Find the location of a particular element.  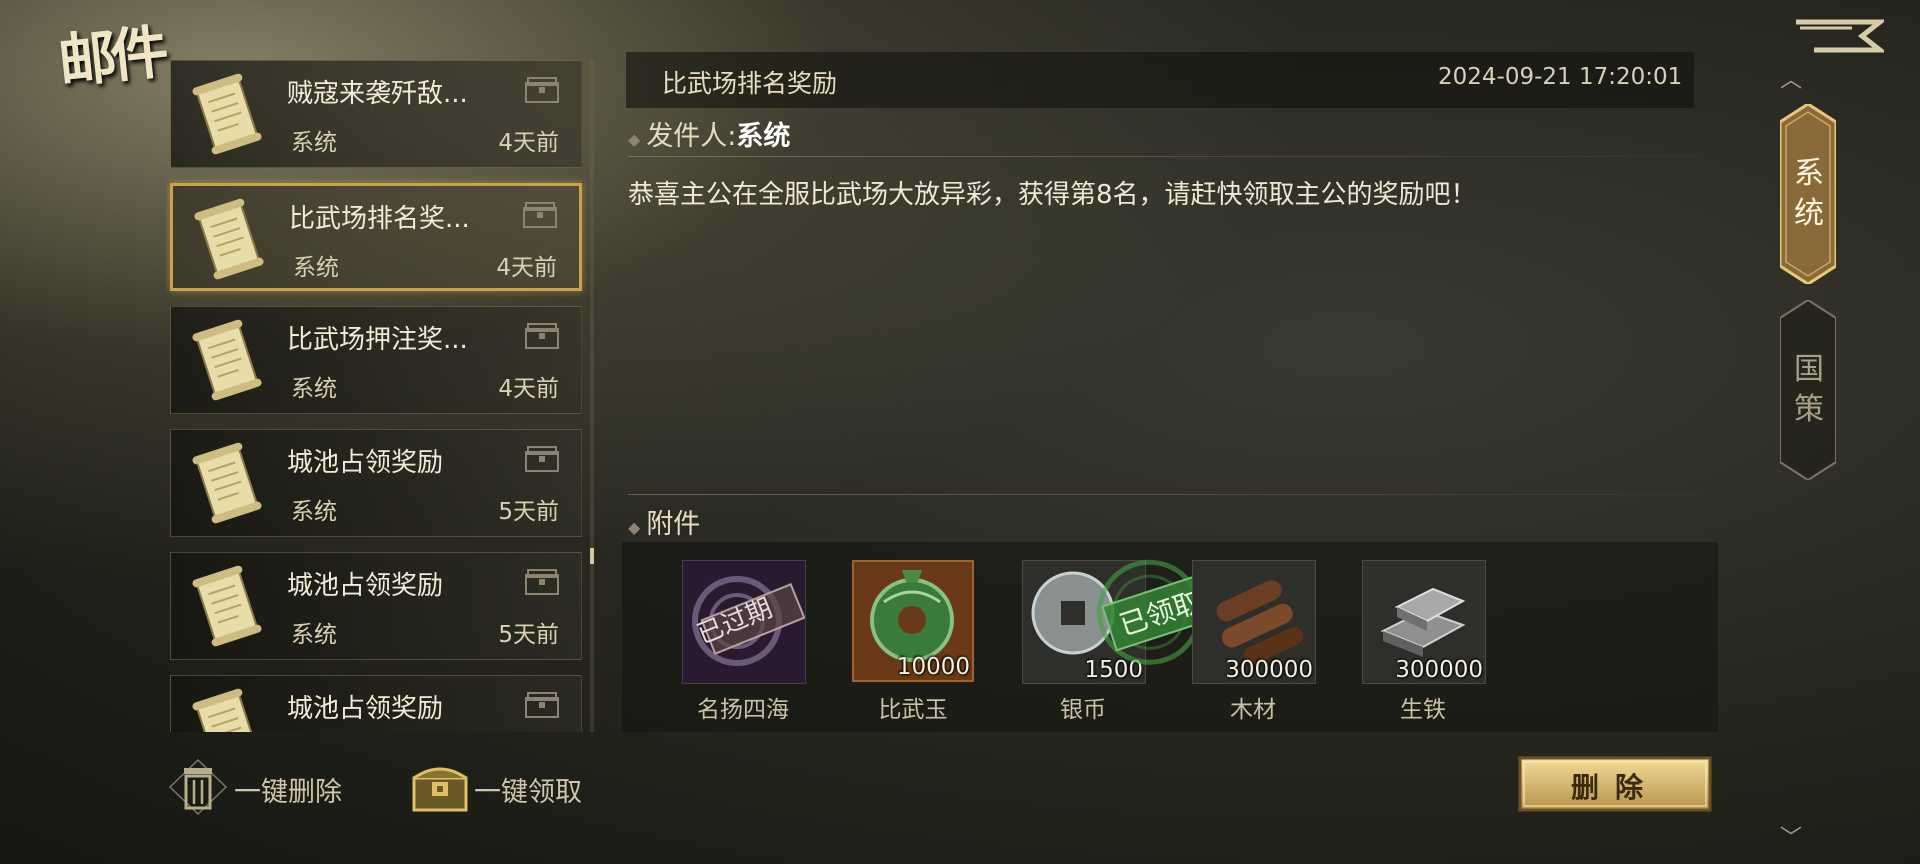

mail-item: 城池占领奖励 is located at coordinates (376, 703).